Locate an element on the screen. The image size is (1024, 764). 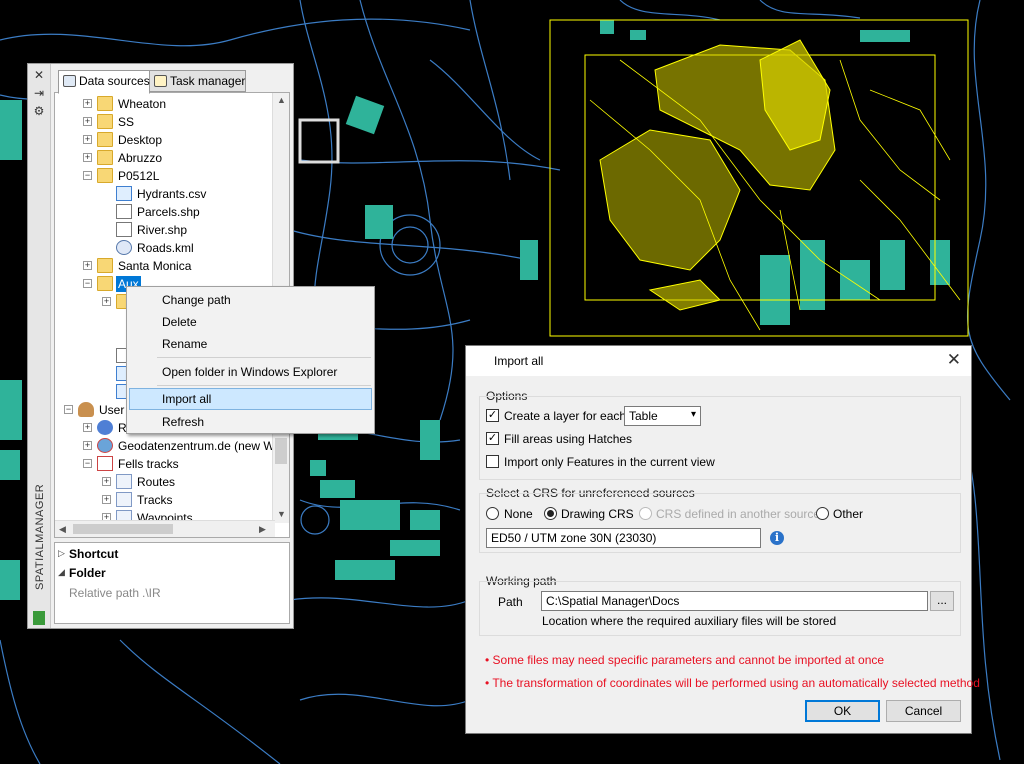
property-key: Relative path is located at coordinates (104, 593).